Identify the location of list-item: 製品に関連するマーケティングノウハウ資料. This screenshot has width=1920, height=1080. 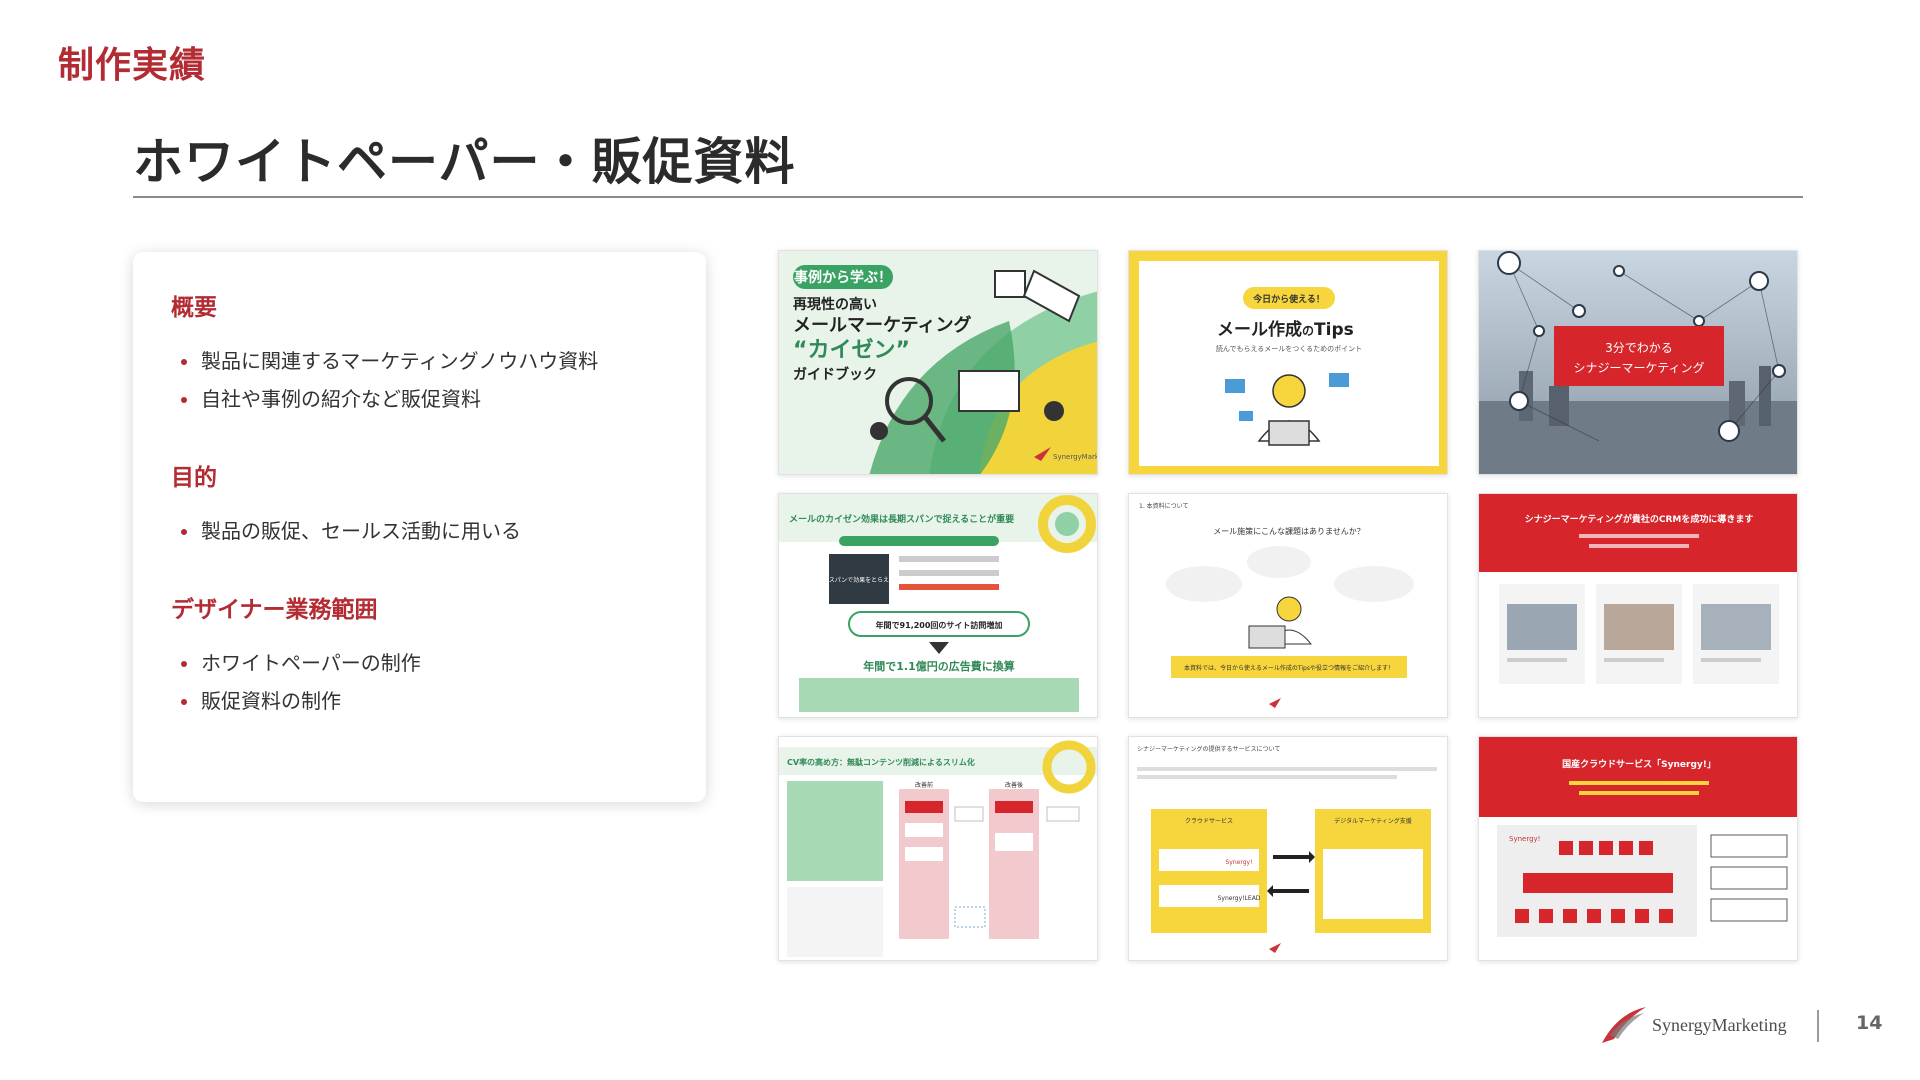
(419, 361).